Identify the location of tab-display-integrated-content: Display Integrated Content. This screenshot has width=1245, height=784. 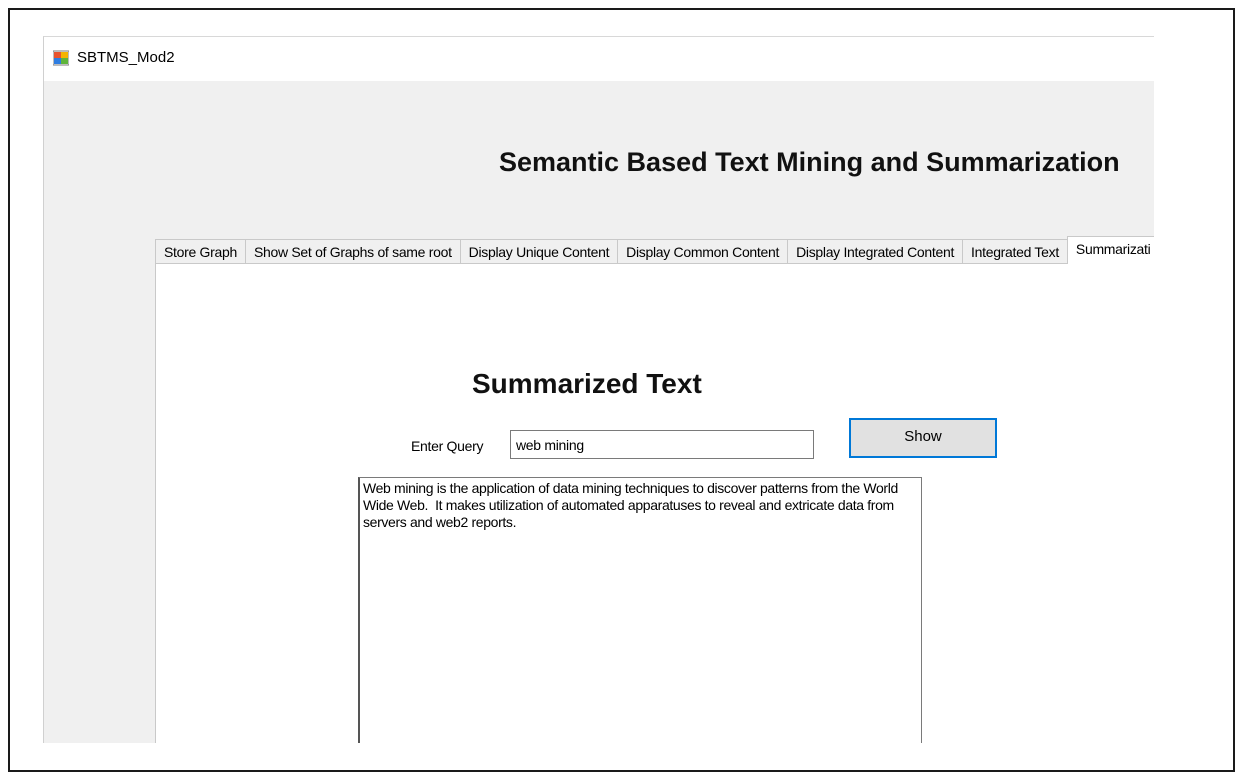
(875, 251).